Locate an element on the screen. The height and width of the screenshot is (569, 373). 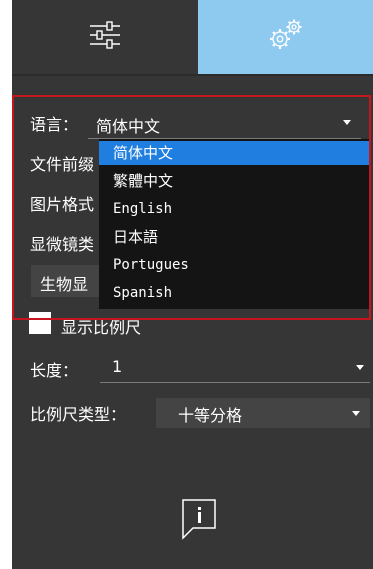
language-option-spanish: Spanish is located at coordinates (235, 293).